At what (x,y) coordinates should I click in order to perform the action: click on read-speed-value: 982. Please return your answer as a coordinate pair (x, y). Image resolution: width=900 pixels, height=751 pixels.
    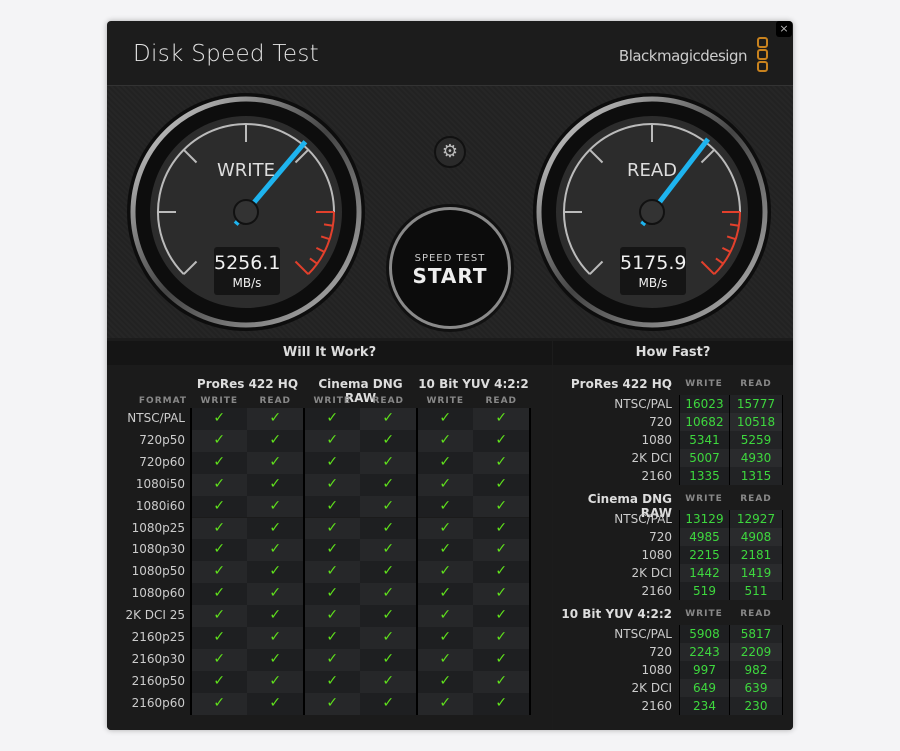
    Looking at the image, I should click on (756, 670).